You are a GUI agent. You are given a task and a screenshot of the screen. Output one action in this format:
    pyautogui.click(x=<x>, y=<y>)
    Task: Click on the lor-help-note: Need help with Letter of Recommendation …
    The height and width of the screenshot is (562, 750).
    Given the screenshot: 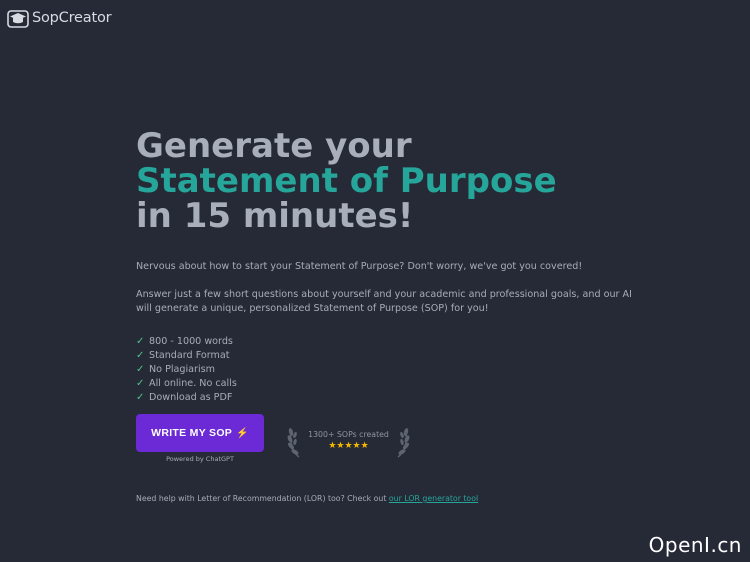 What is the action you would take?
    pyautogui.click(x=307, y=498)
    